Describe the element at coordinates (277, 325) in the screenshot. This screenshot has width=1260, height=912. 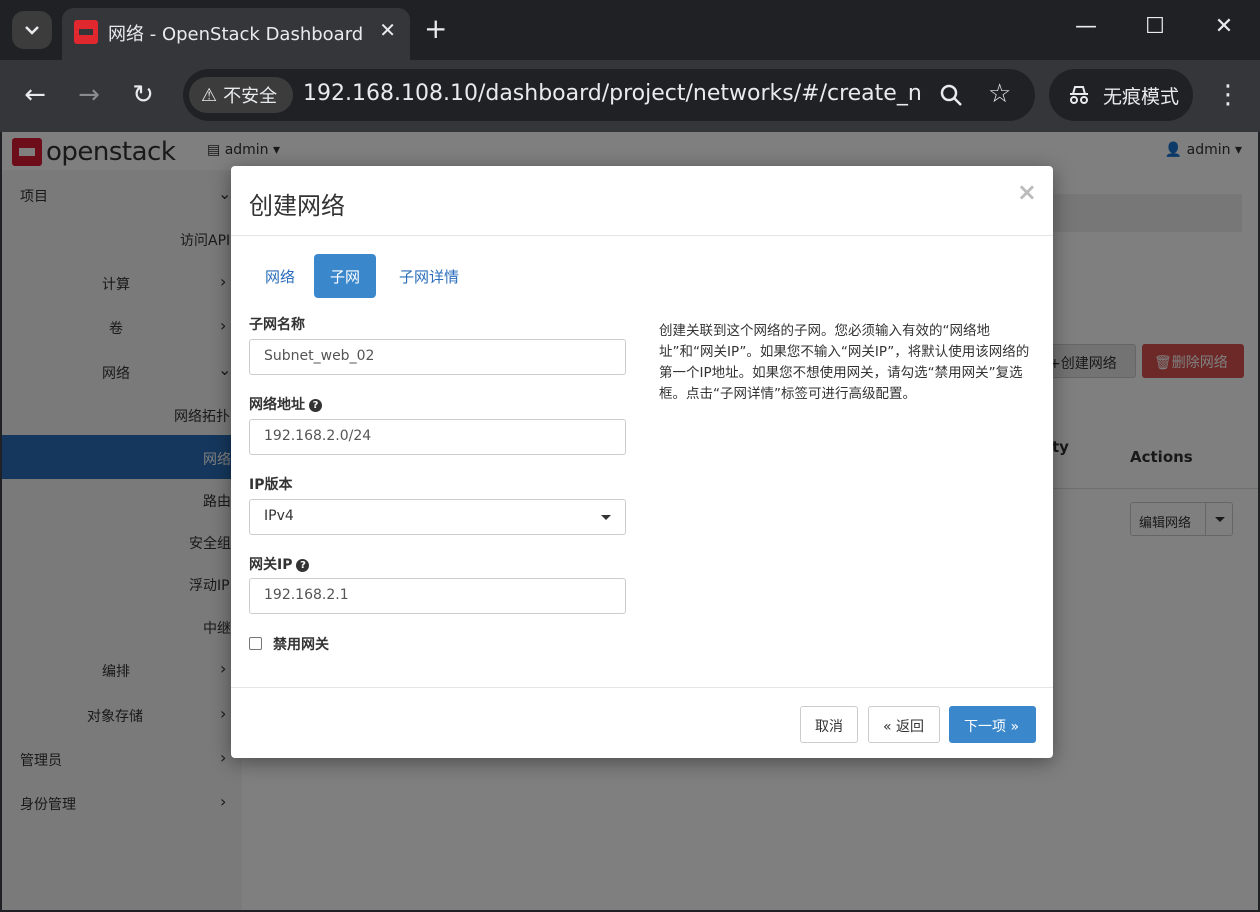
I see `subnet-name-label: 子网名称` at that location.